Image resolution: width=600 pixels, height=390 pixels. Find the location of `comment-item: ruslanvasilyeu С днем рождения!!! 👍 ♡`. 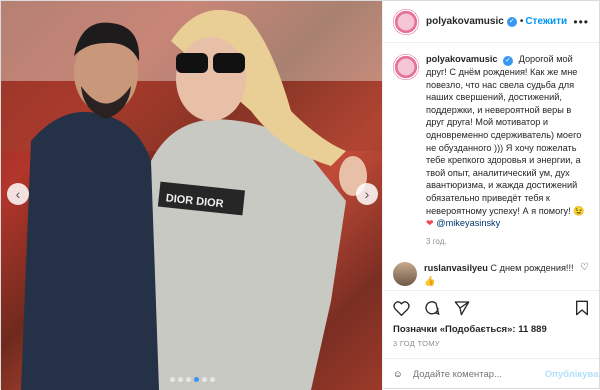

comment-item: ruslanvasilyeu С днем рождения!!! 👍 ♡ is located at coordinates (491, 274).